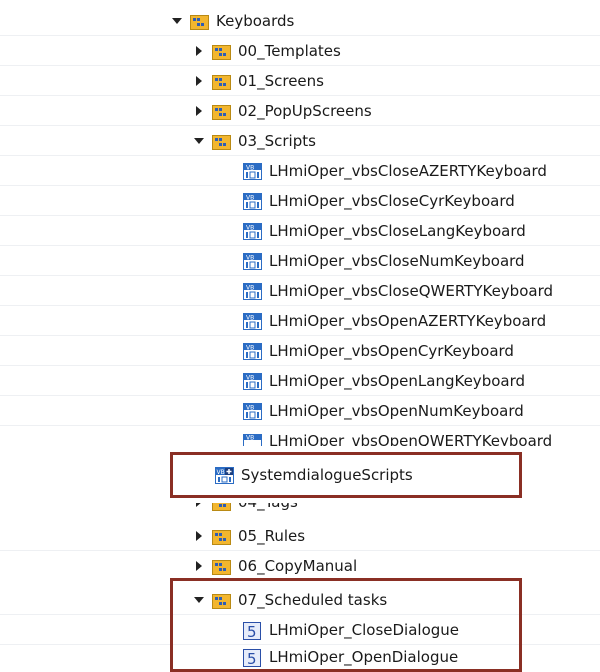 This screenshot has width=600, height=672. I want to click on script-label: LHmiOper_vbsOpenCyrKeyboard, so click(391, 351).